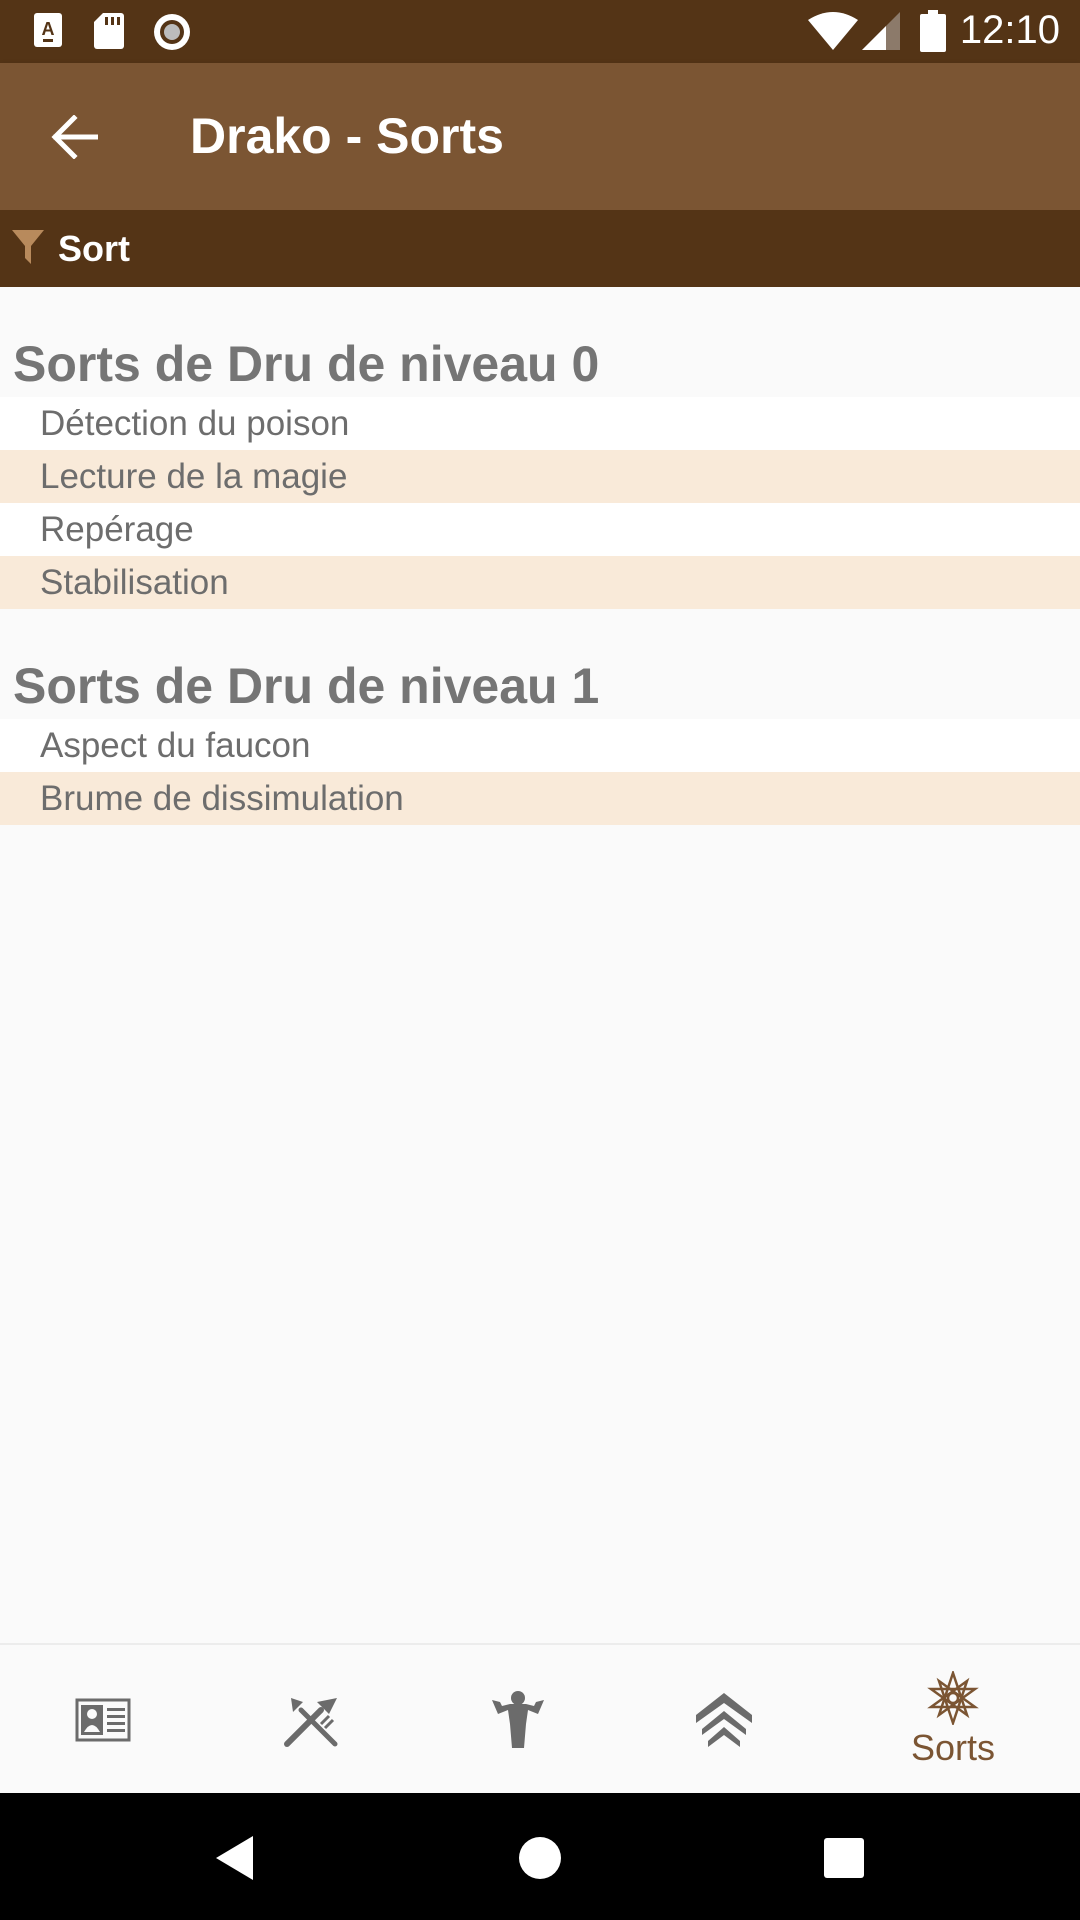 The height and width of the screenshot is (1920, 1080). What do you see at coordinates (172, 32) in the screenshot?
I see `record-icon` at bounding box center [172, 32].